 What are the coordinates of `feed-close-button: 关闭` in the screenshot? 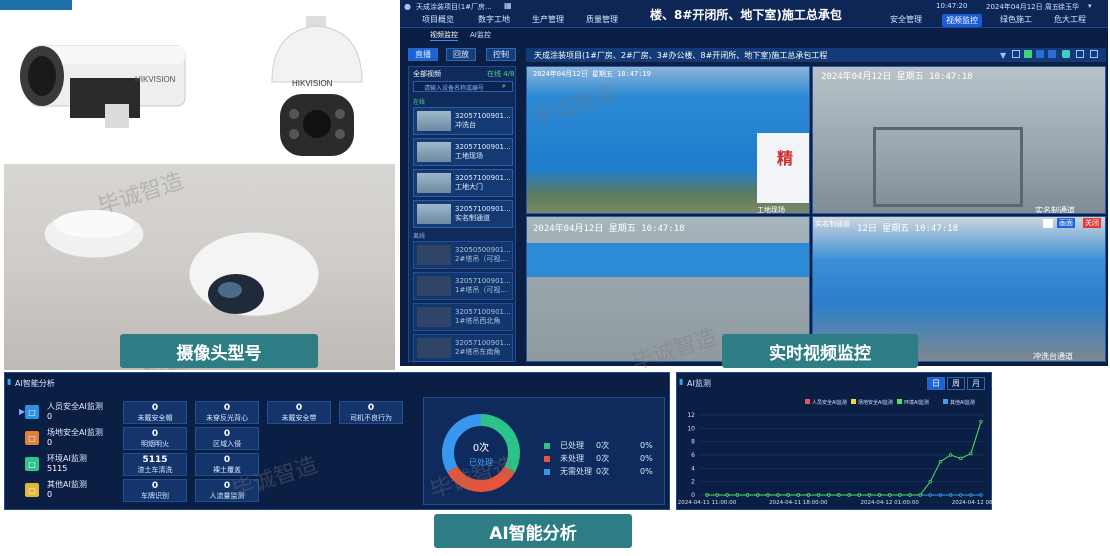 It's located at (1092, 223).